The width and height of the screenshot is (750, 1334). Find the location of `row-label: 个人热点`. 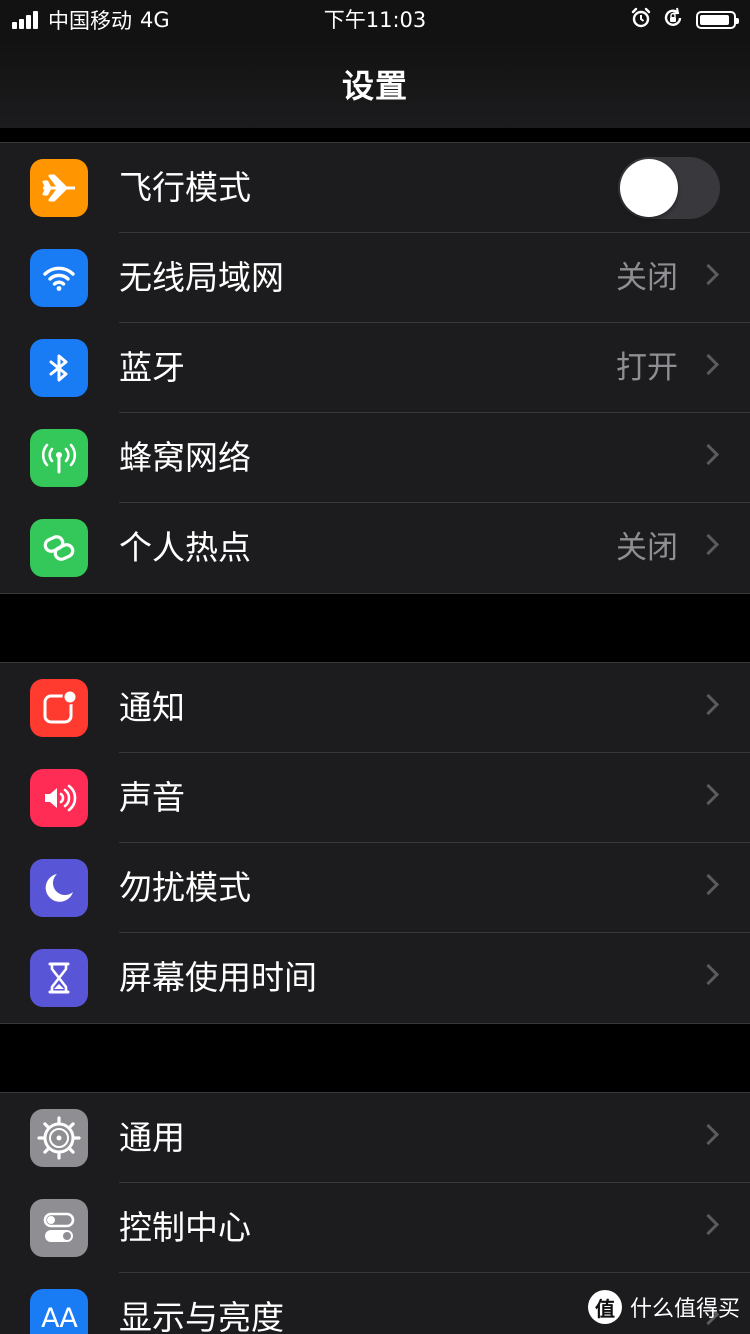

row-label: 个人热点 is located at coordinates (185, 547).